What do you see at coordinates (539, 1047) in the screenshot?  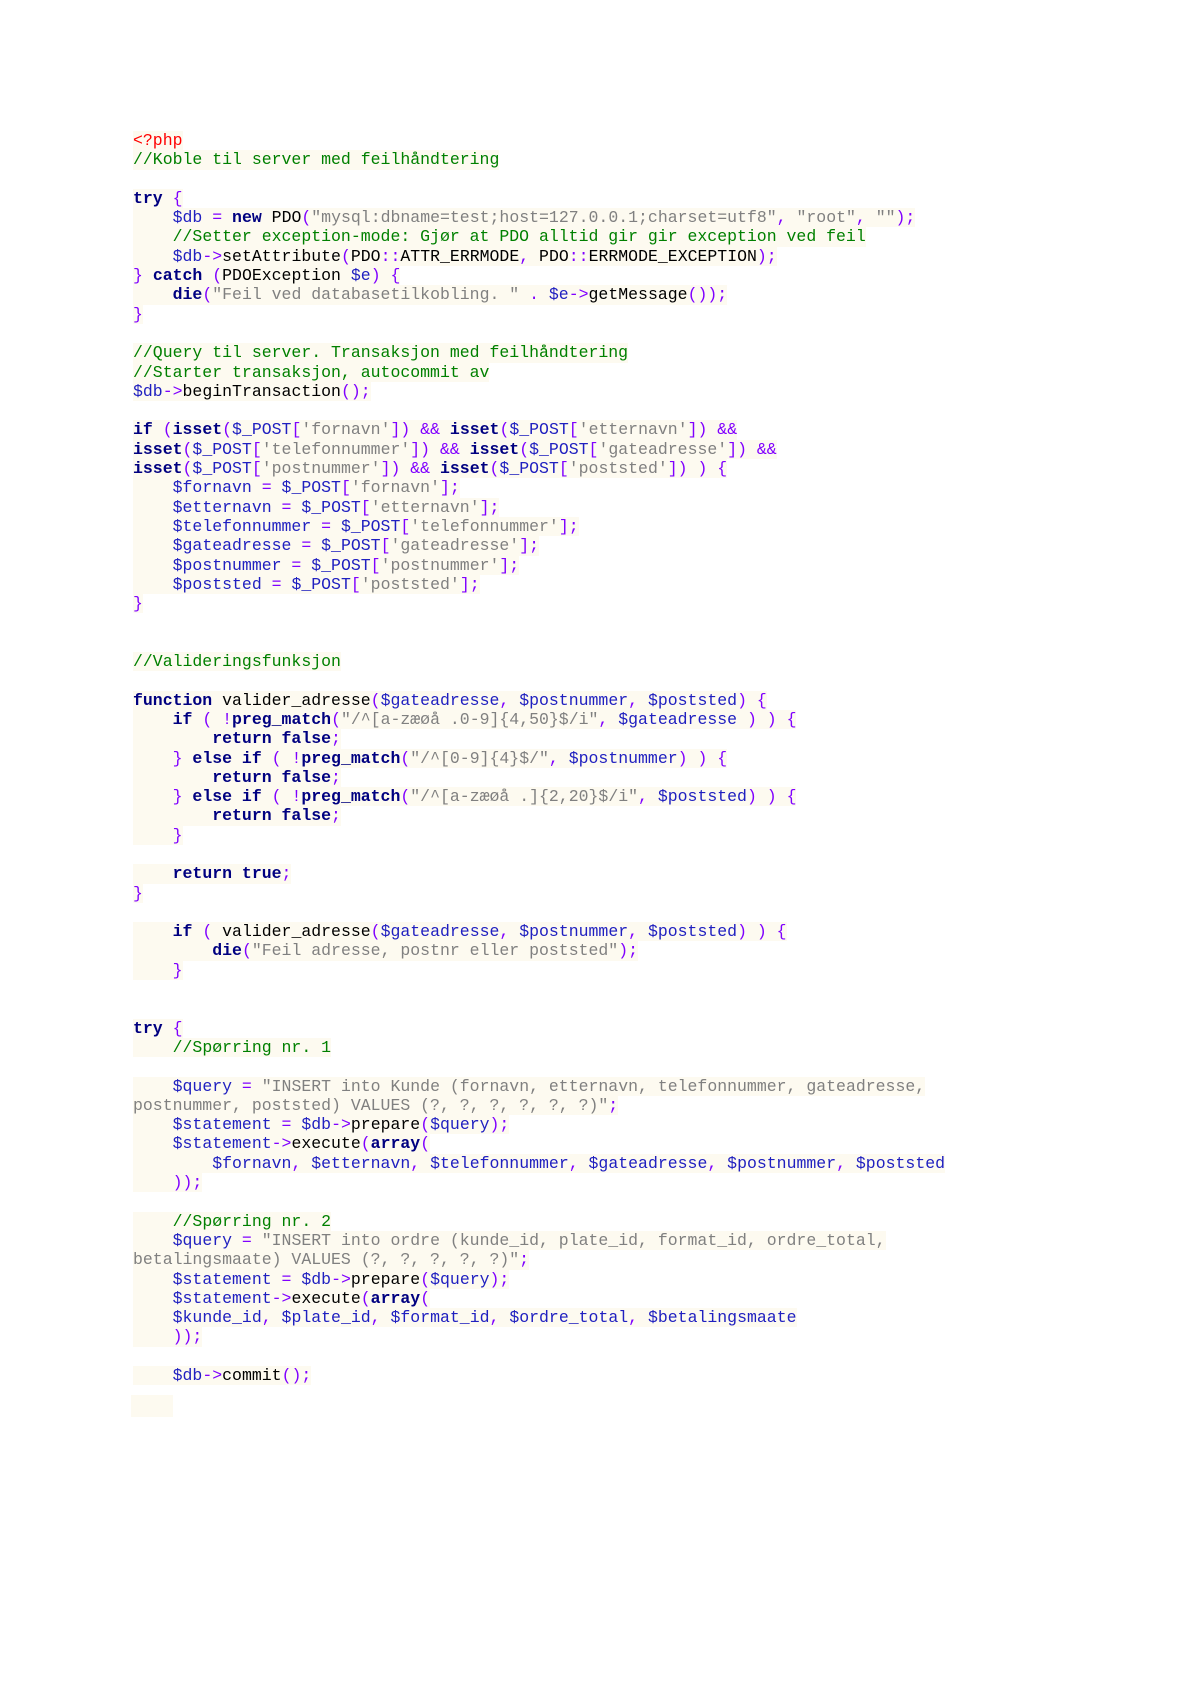 I see `code-line: //Spørring nr. 1` at bounding box center [539, 1047].